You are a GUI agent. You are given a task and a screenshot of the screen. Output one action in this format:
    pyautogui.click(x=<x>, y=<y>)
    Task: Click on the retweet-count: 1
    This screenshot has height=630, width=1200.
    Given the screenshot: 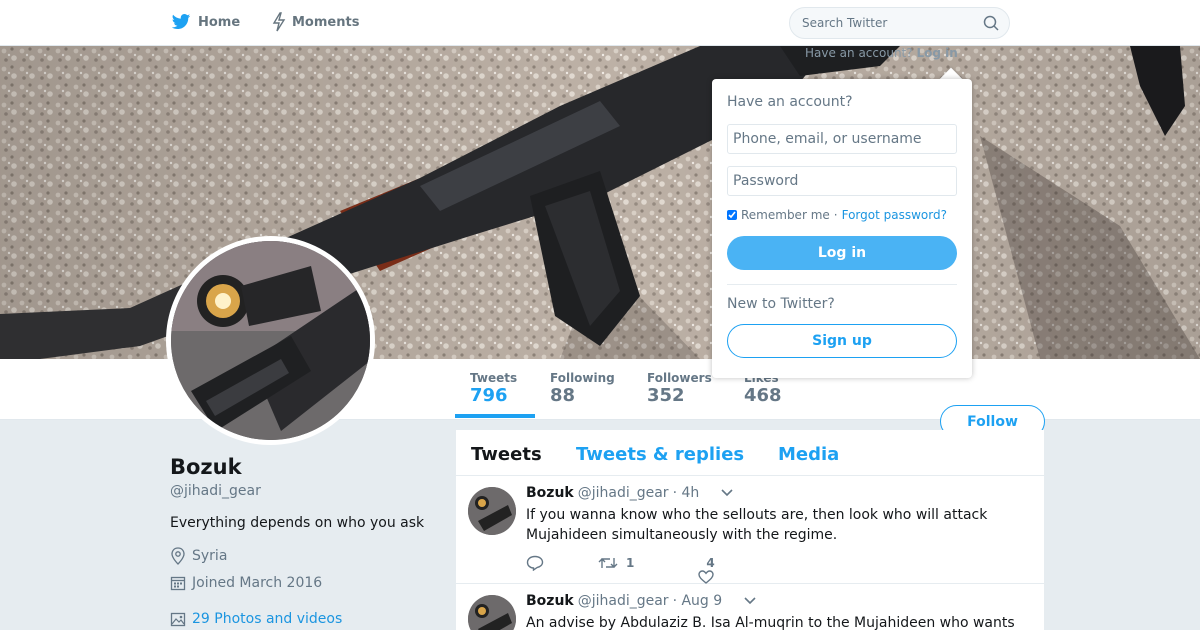 What is the action you would take?
    pyautogui.click(x=630, y=563)
    